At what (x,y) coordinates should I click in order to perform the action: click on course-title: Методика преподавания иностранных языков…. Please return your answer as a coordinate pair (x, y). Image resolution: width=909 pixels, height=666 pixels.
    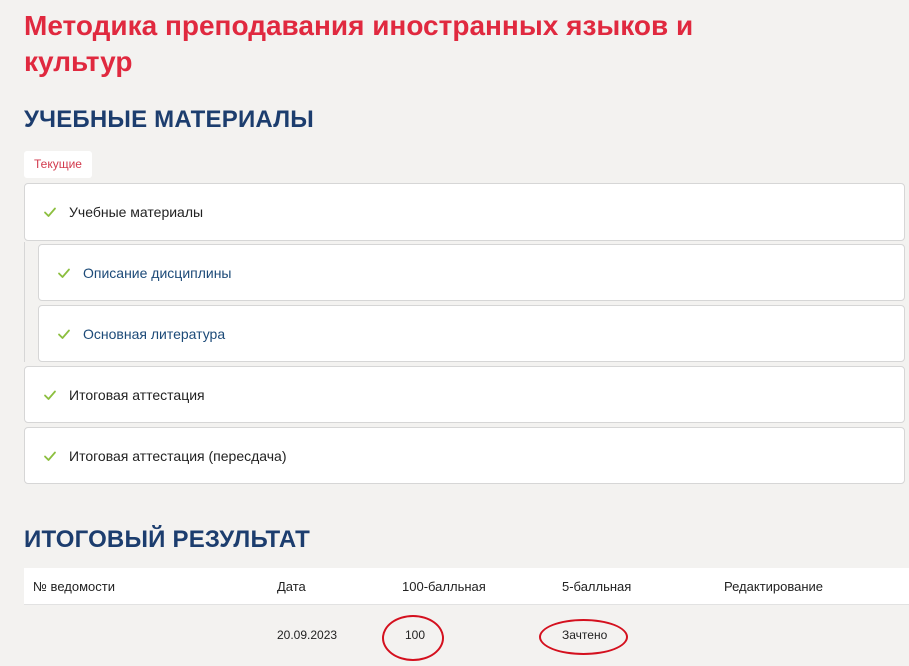
    Looking at the image, I should click on (359, 43).